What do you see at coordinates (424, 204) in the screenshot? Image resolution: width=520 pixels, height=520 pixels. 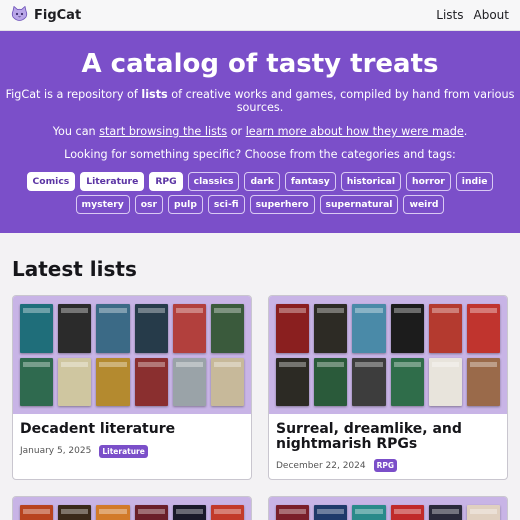 I see `tag-weird: weird` at bounding box center [424, 204].